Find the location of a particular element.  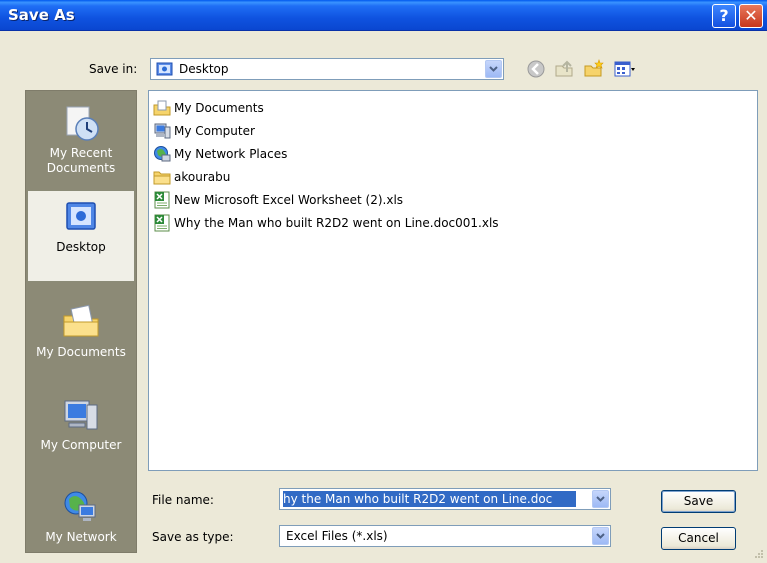

places-label-desktop: Desktop is located at coordinates (81, 247).